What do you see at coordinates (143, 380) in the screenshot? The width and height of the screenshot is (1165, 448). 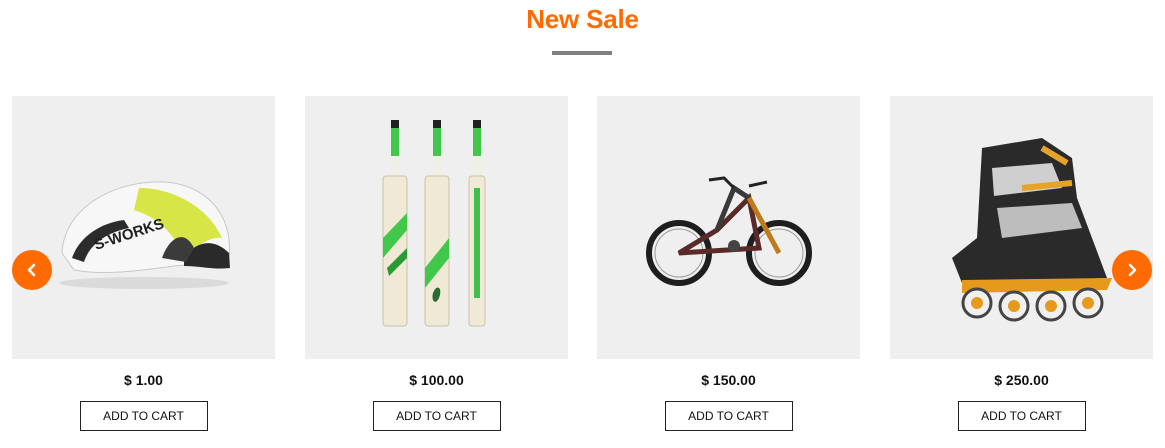 I see `product-price: $ 1.00` at bounding box center [143, 380].